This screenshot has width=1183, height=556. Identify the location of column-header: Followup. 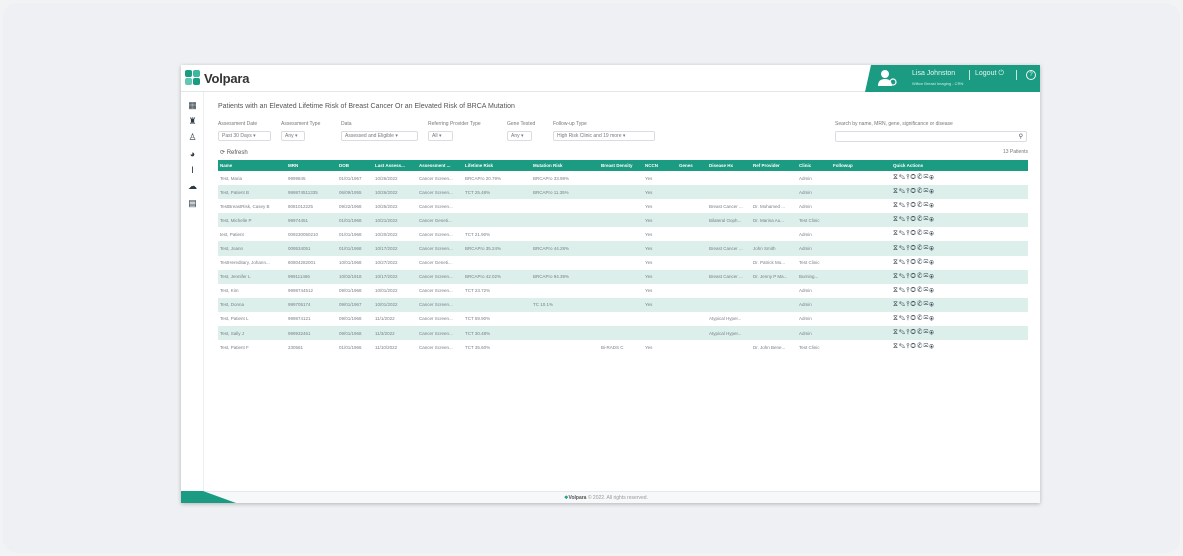
(861, 165).